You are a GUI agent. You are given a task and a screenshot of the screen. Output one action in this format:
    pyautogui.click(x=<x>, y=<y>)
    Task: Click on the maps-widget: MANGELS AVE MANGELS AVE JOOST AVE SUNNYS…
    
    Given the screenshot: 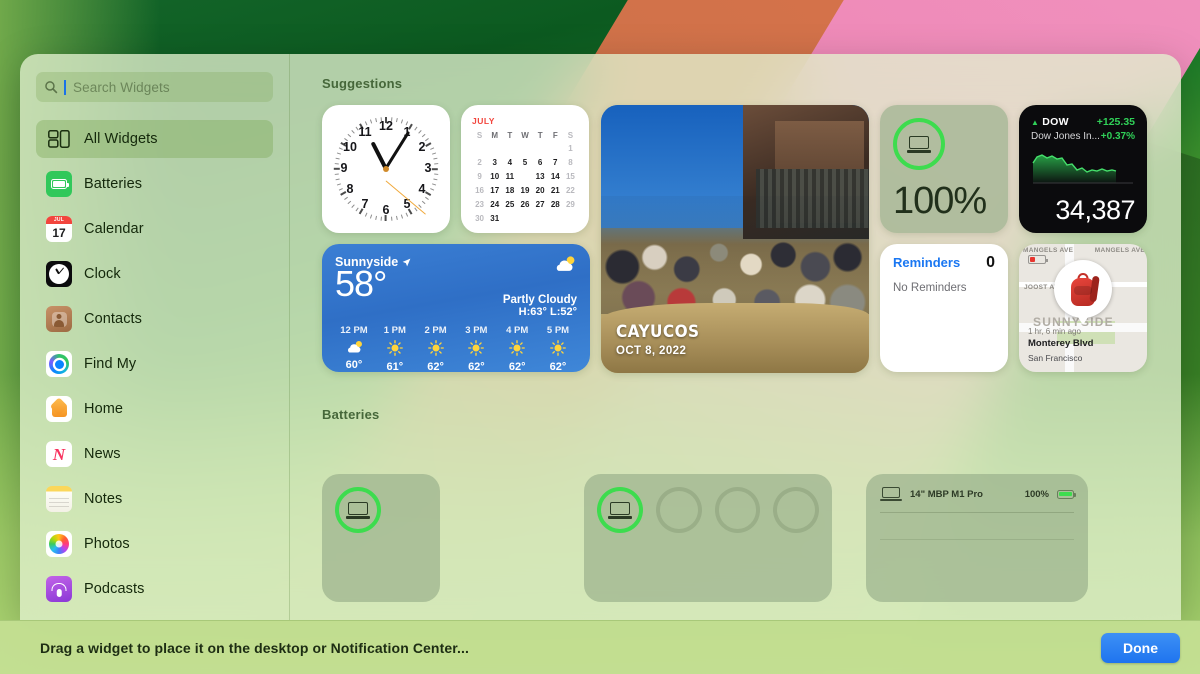 What is the action you would take?
    pyautogui.click(x=1083, y=308)
    